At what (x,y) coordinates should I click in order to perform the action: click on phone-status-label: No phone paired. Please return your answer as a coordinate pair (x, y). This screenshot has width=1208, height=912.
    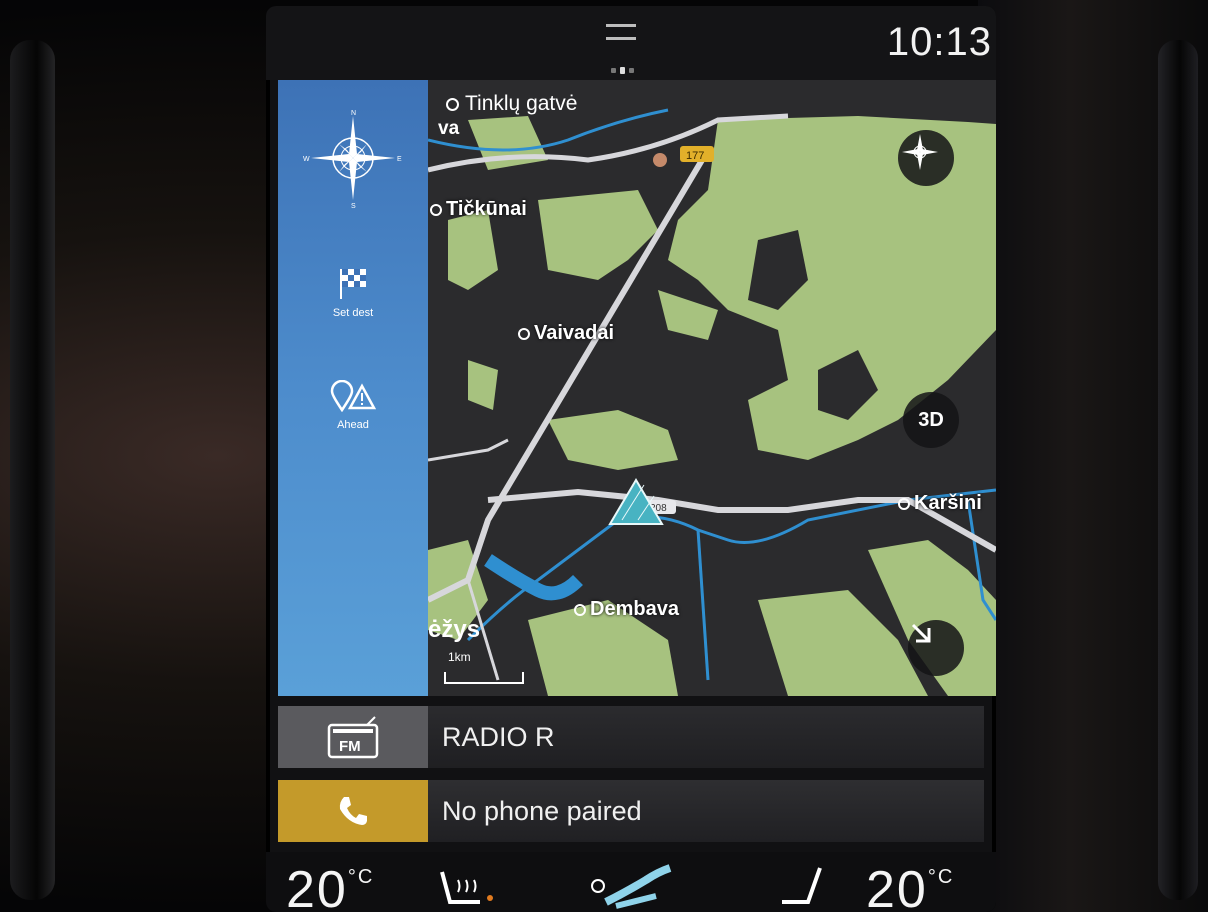
    Looking at the image, I should click on (542, 810).